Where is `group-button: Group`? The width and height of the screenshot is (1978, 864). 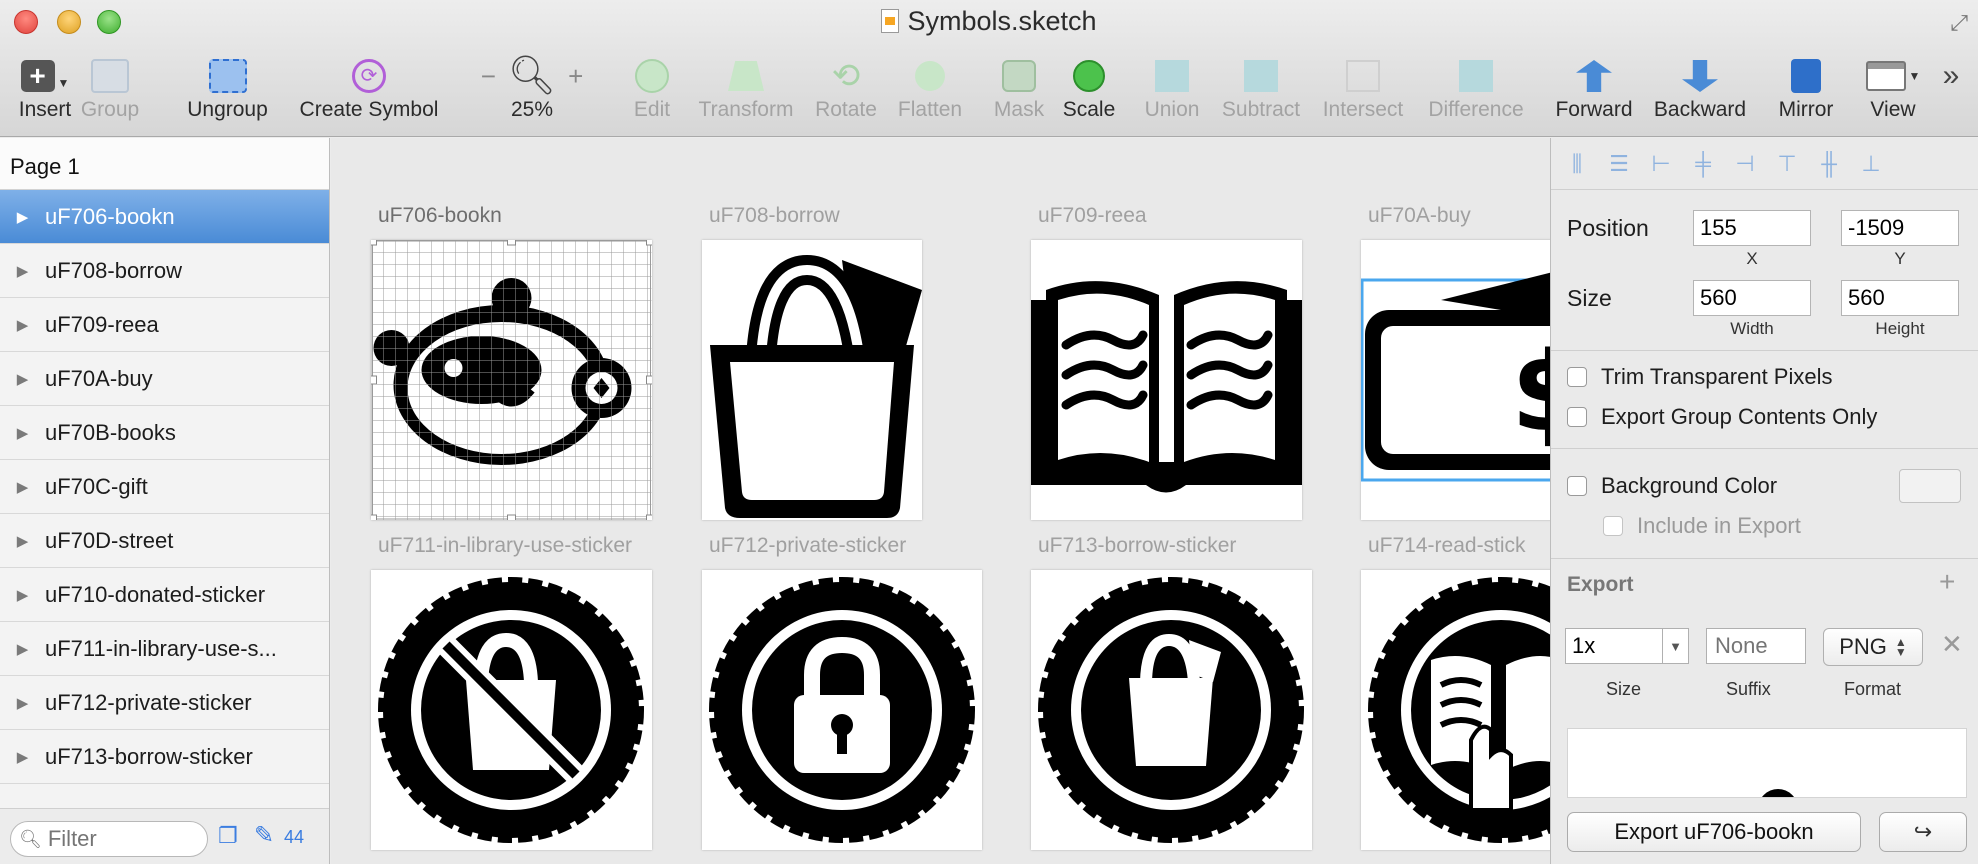
group-button: Group is located at coordinates (110, 90).